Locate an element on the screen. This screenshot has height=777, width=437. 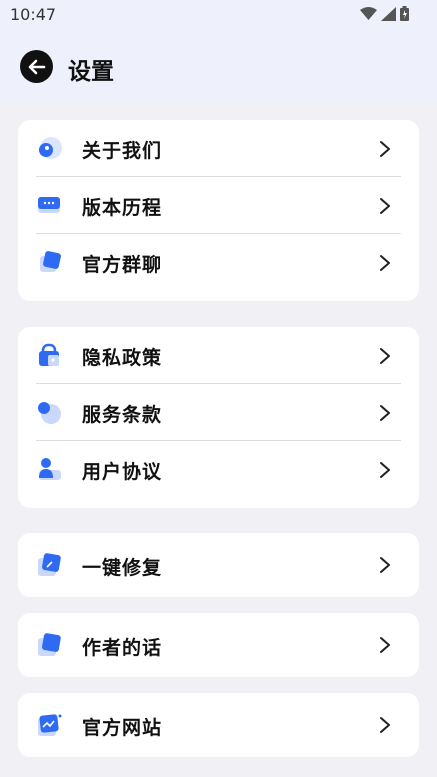
wifi-icon is located at coordinates (368, 13).